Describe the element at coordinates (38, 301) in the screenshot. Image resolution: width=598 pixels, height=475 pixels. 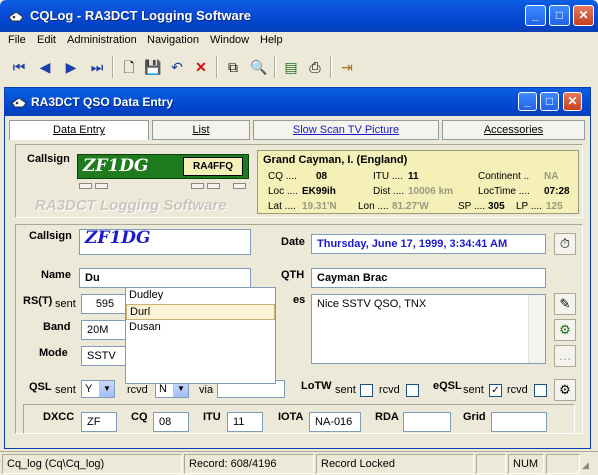
I see `rst-label: RS(T)` at that location.